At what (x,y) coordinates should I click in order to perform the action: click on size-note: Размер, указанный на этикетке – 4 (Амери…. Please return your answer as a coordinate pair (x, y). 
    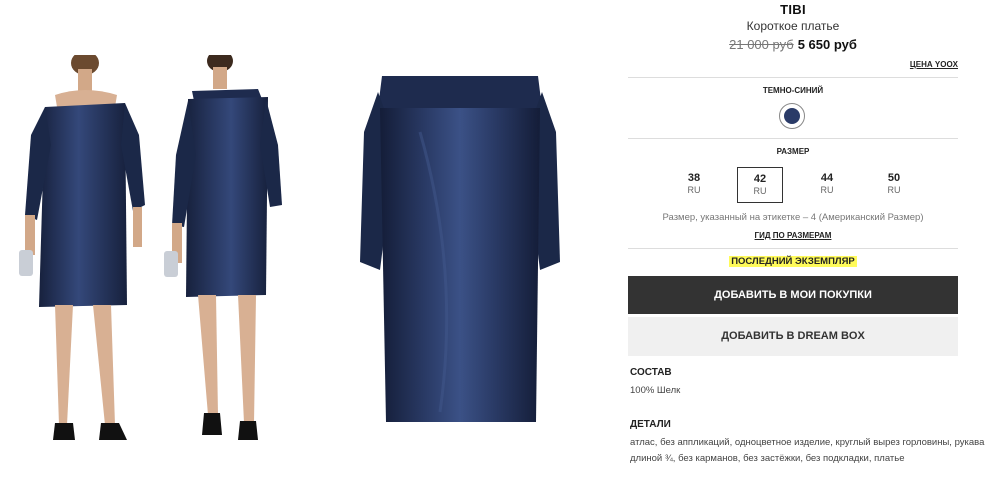
    Looking at the image, I should click on (793, 217).